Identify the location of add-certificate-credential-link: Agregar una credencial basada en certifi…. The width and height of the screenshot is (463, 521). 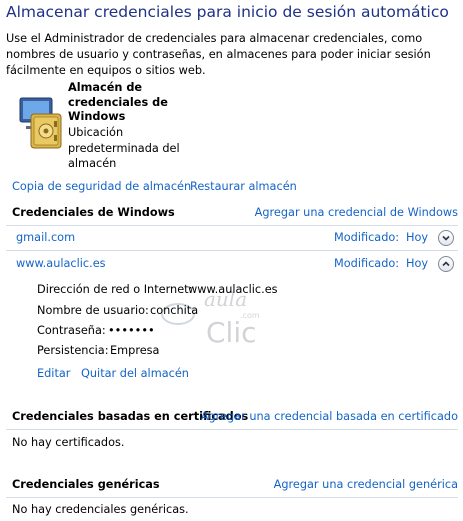
(329, 416).